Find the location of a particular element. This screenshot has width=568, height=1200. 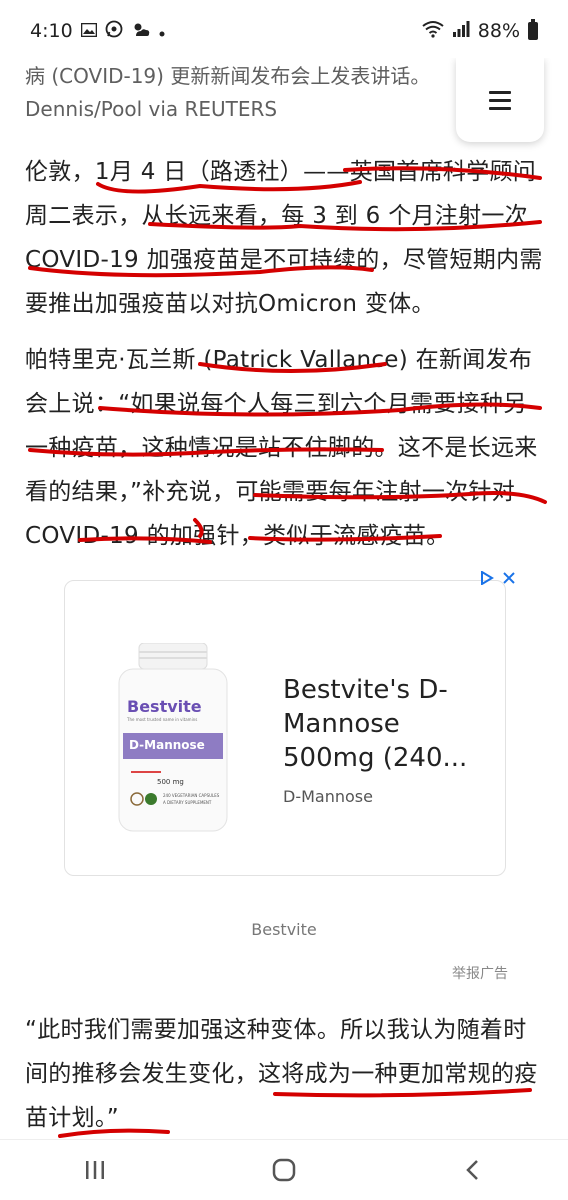

status-left: 4:10 is located at coordinates (97, 31).